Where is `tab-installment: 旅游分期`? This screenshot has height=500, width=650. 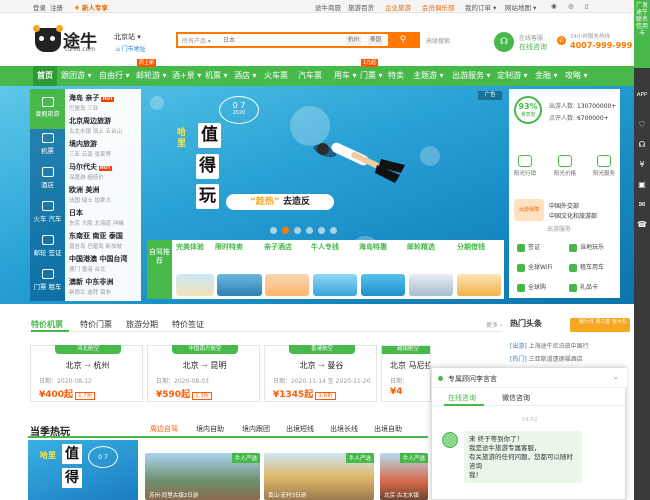 tab-installment: 旅游分期 is located at coordinates (142, 324).